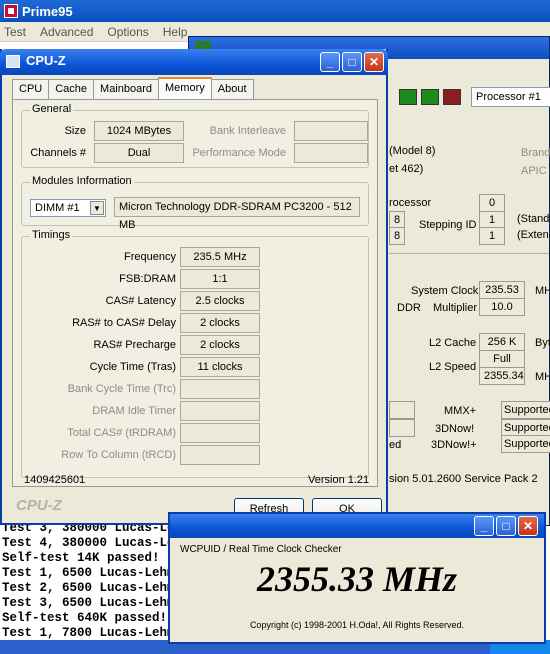  What do you see at coordinates (118, 455) in the screenshot?
I see `row-to-column-label: Row To Column (tRCD)` at bounding box center [118, 455].